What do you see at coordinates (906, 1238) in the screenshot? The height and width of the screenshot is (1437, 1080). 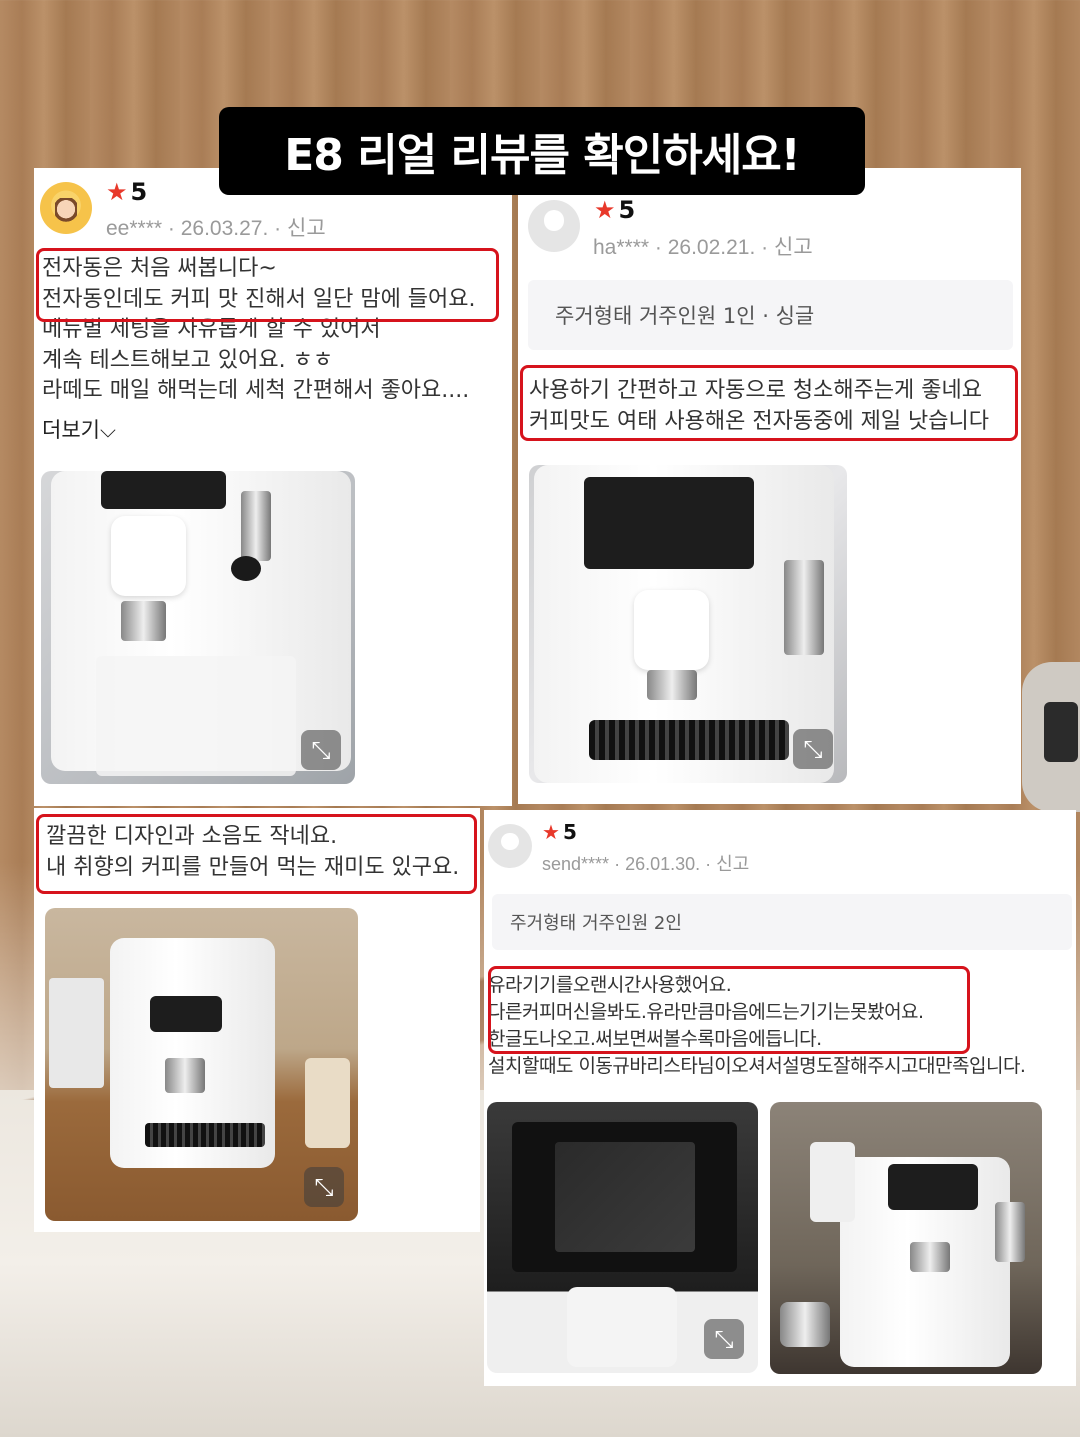 I see `review-photo` at bounding box center [906, 1238].